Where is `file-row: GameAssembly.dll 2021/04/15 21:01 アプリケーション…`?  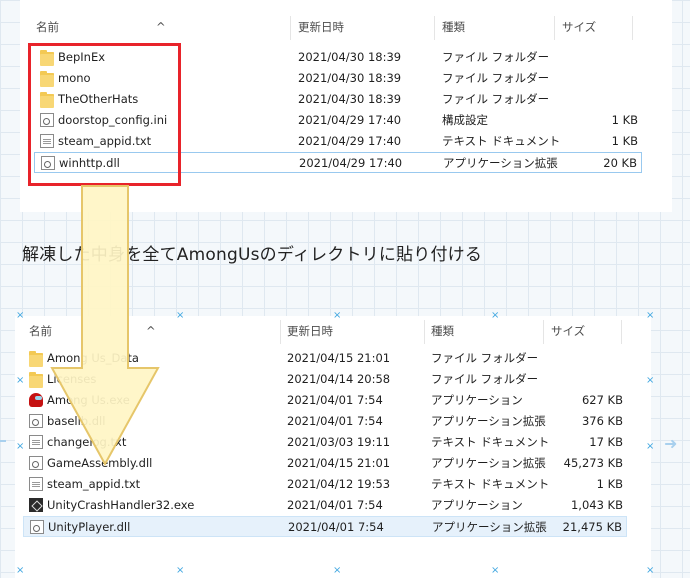 file-row: GameAssembly.dll 2021/04/15 21:01 アプリケーション… is located at coordinates (325, 463).